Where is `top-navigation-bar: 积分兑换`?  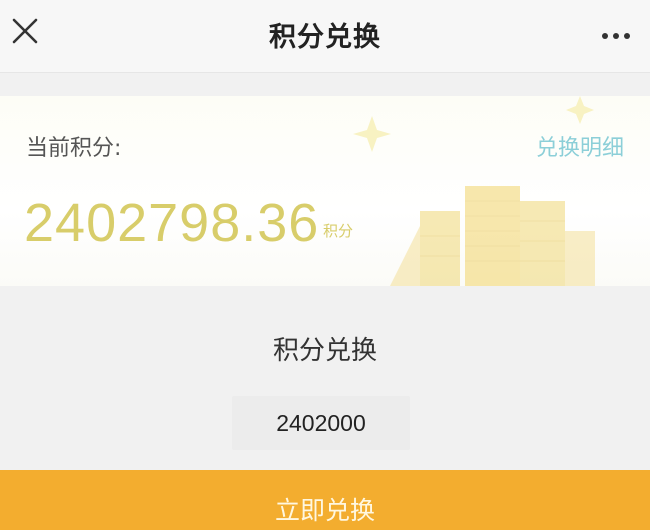 top-navigation-bar: 积分兑换 is located at coordinates (325, 36).